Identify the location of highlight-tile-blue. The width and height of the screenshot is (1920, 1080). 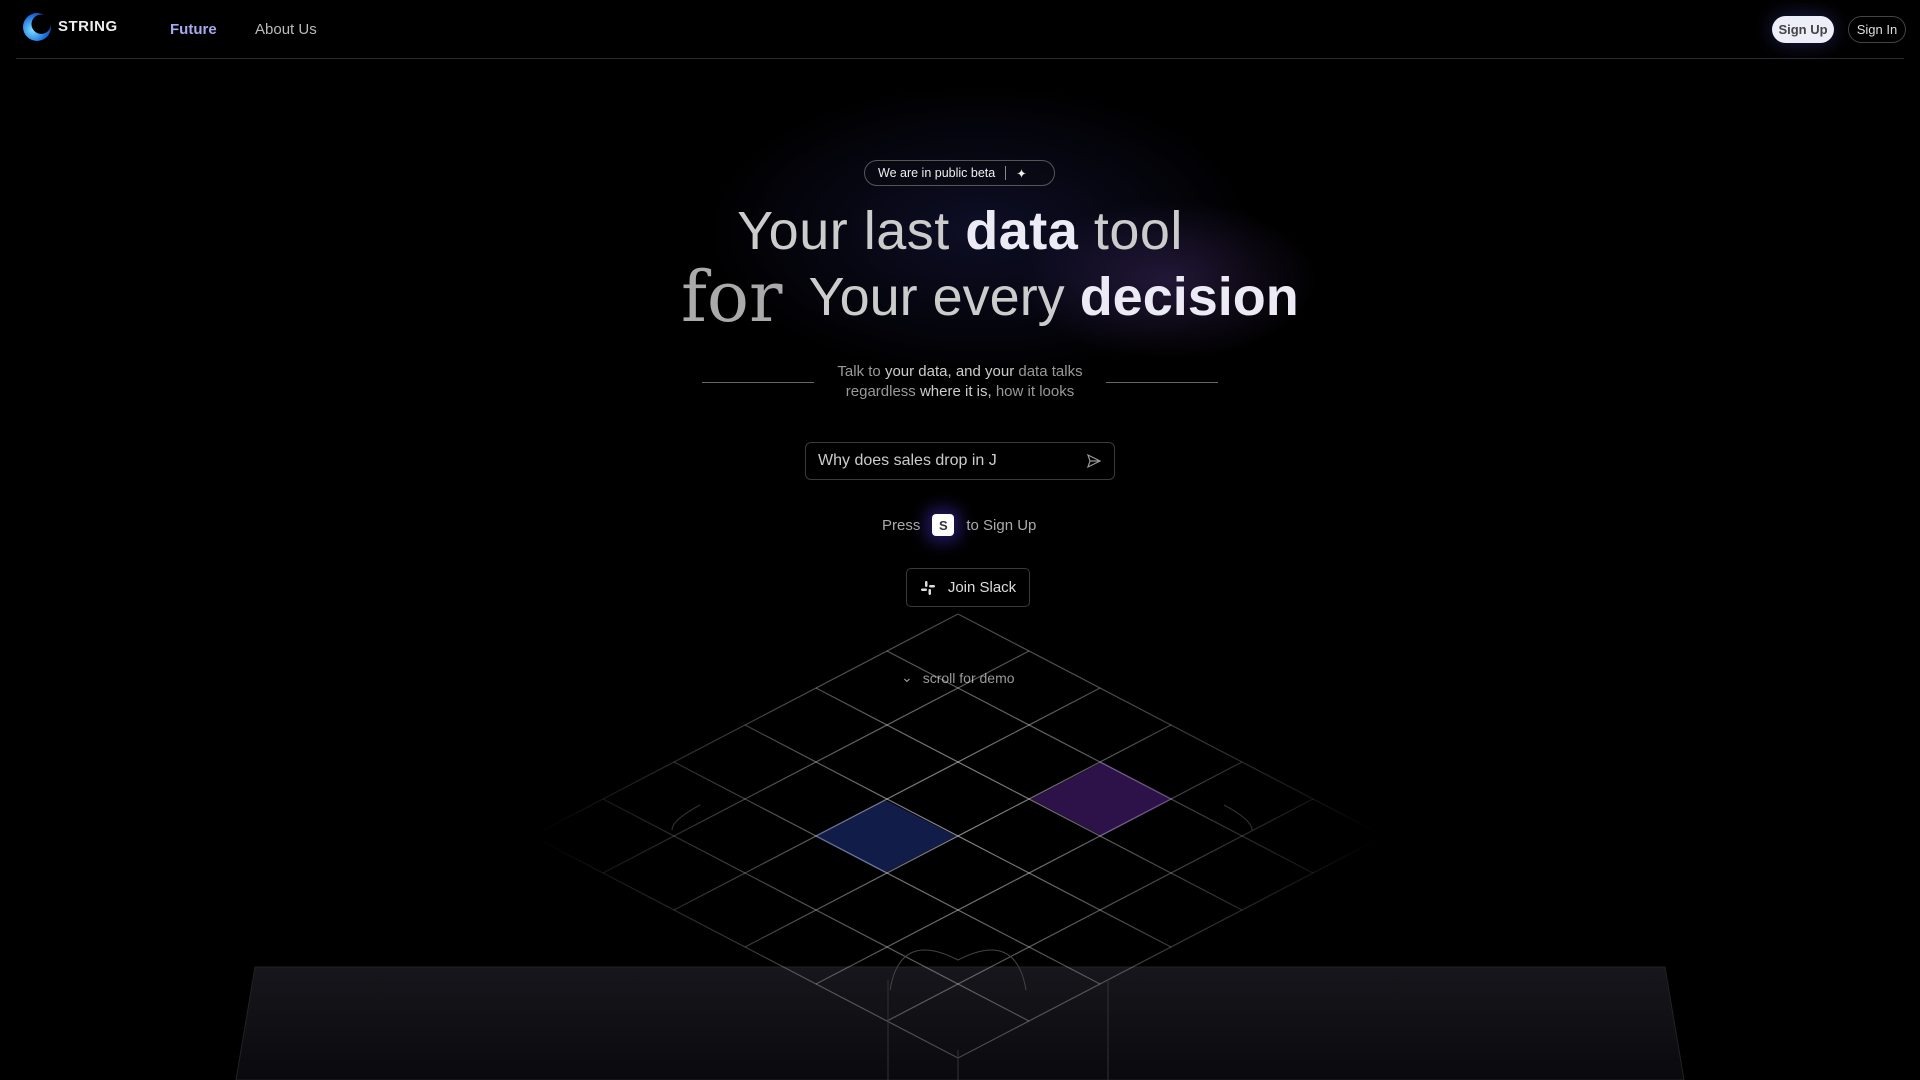
(885, 836).